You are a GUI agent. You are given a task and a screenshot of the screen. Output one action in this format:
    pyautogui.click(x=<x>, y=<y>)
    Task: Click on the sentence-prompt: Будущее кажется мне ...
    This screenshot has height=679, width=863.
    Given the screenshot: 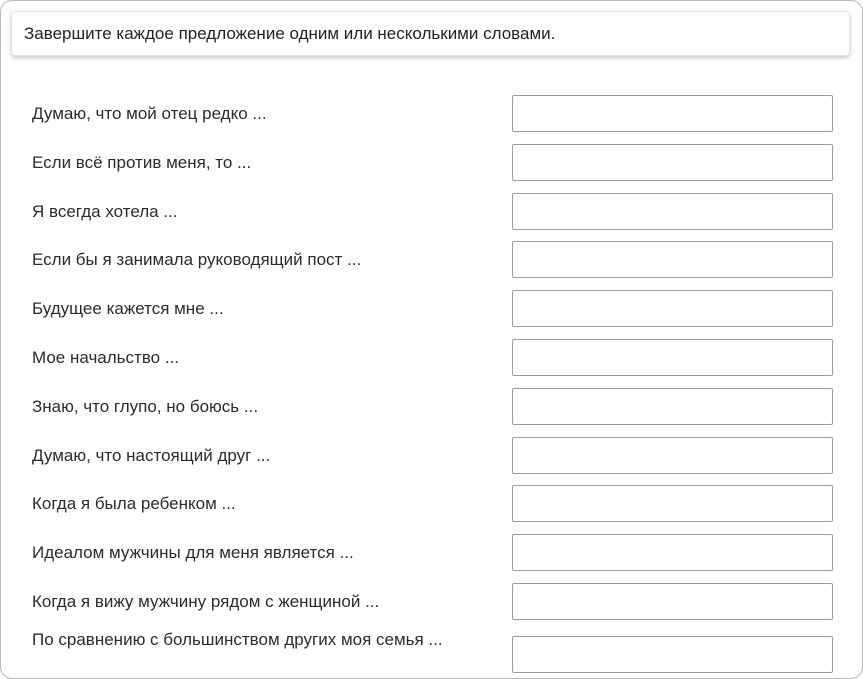 What is the action you would take?
    pyautogui.click(x=128, y=309)
    